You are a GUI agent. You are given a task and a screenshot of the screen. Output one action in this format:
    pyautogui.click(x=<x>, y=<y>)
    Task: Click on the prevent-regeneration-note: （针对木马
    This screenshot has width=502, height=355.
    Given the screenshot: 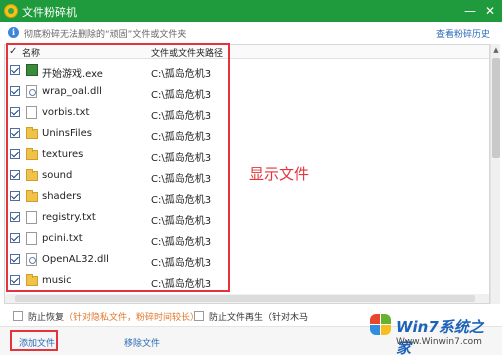 What is the action you would take?
    pyautogui.click(x=286, y=318)
    